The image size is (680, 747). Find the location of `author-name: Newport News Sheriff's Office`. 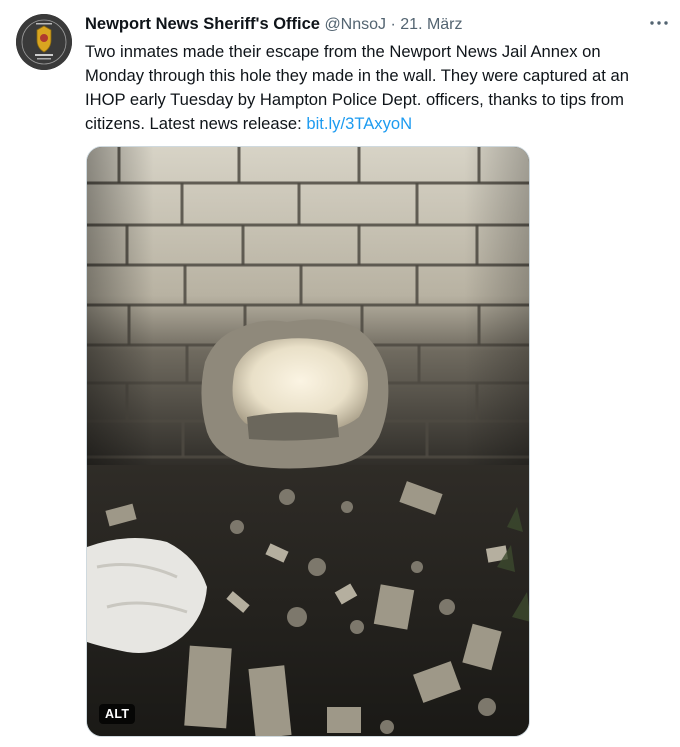

author-name: Newport News Sheriff's Office is located at coordinates (202, 24).